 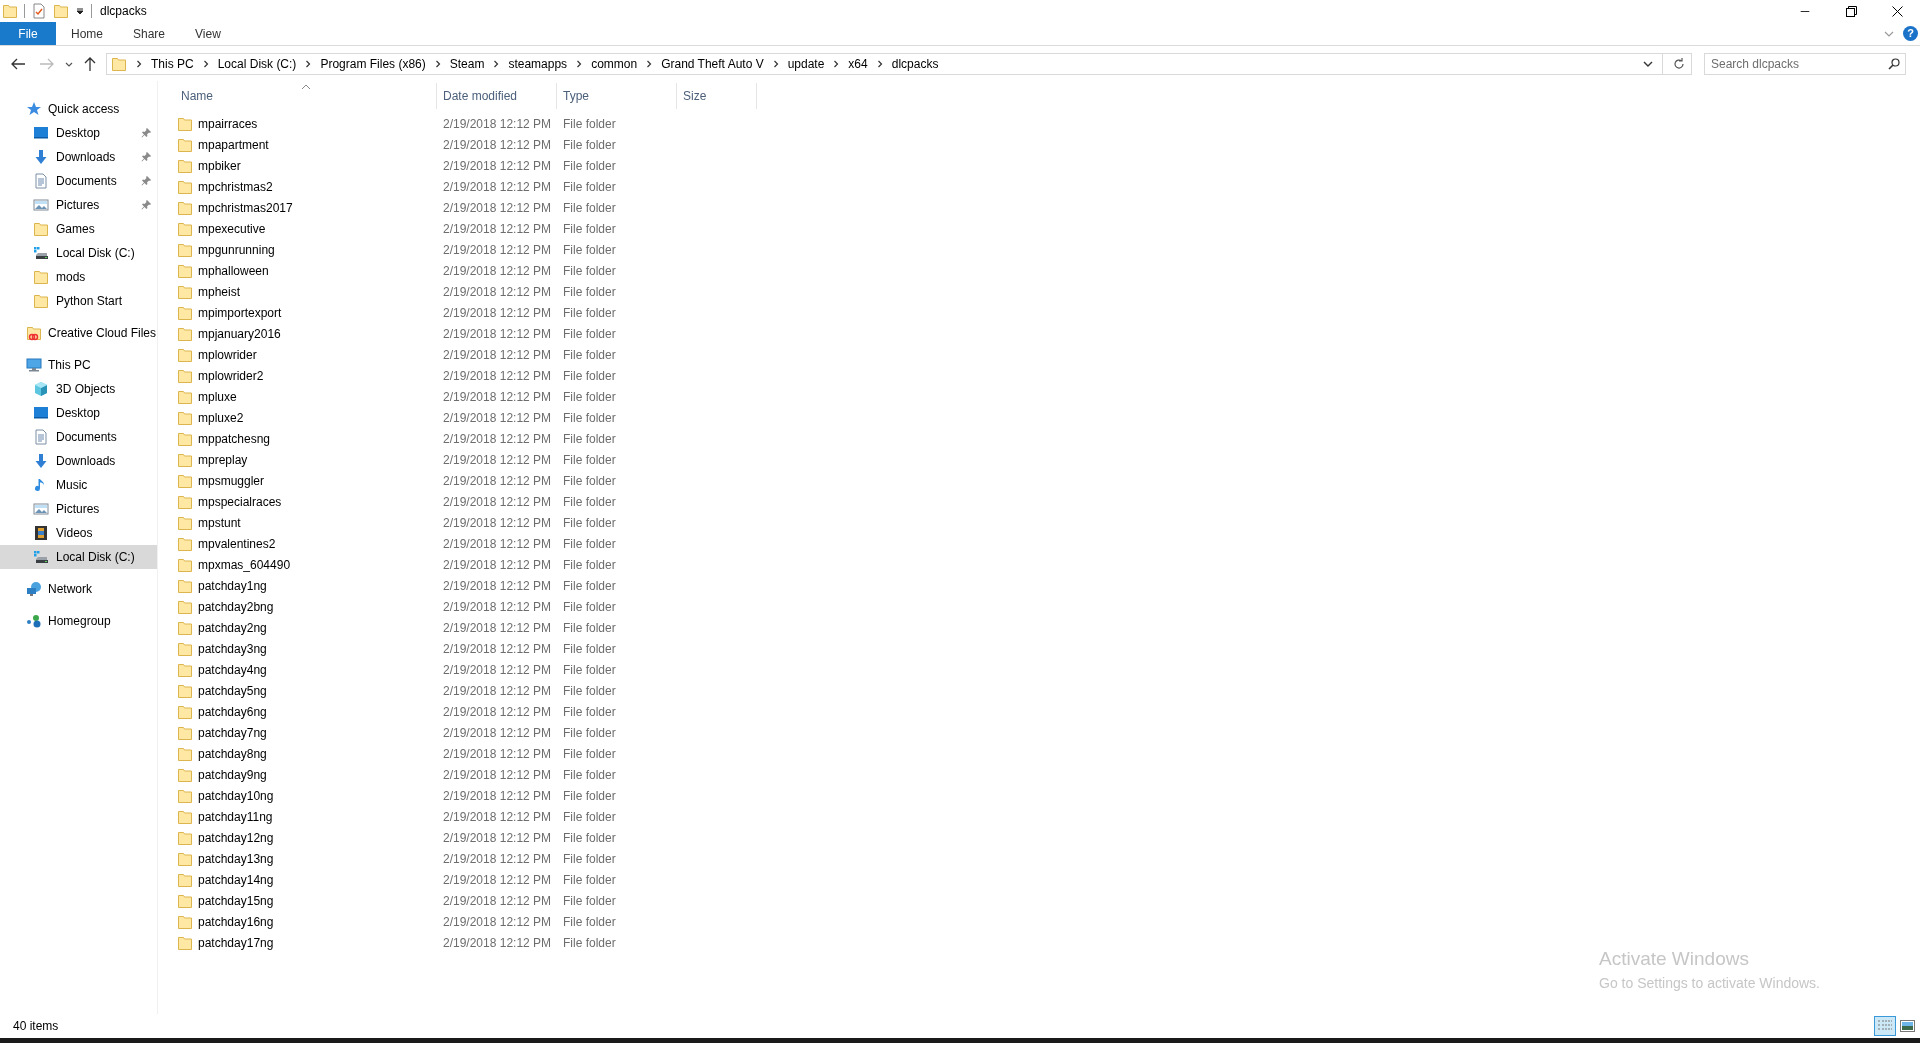 What do you see at coordinates (497, 96) in the screenshot?
I see `column-header: Date modified` at bounding box center [497, 96].